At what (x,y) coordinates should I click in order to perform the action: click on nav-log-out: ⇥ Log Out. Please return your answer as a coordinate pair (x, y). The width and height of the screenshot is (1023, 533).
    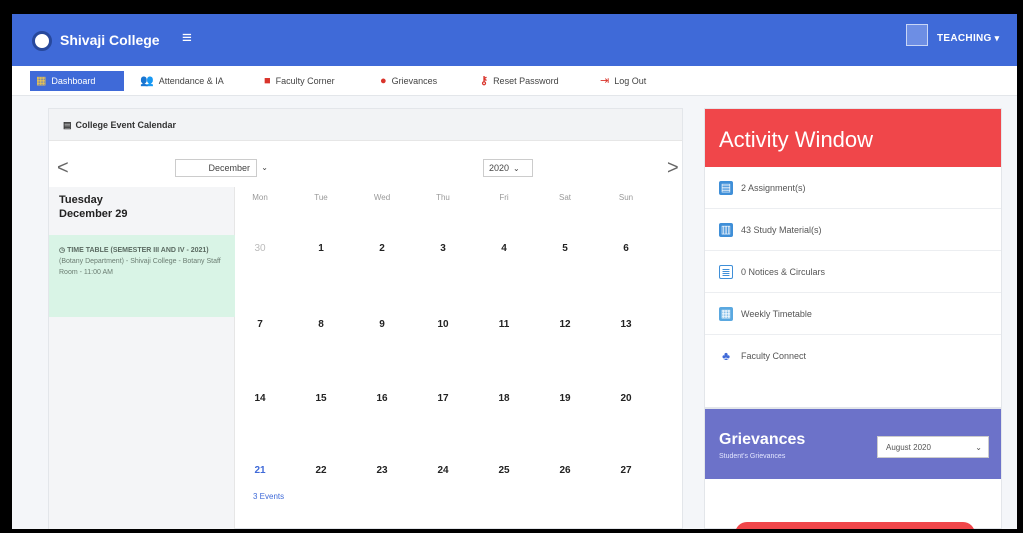
    Looking at the image, I should click on (623, 81).